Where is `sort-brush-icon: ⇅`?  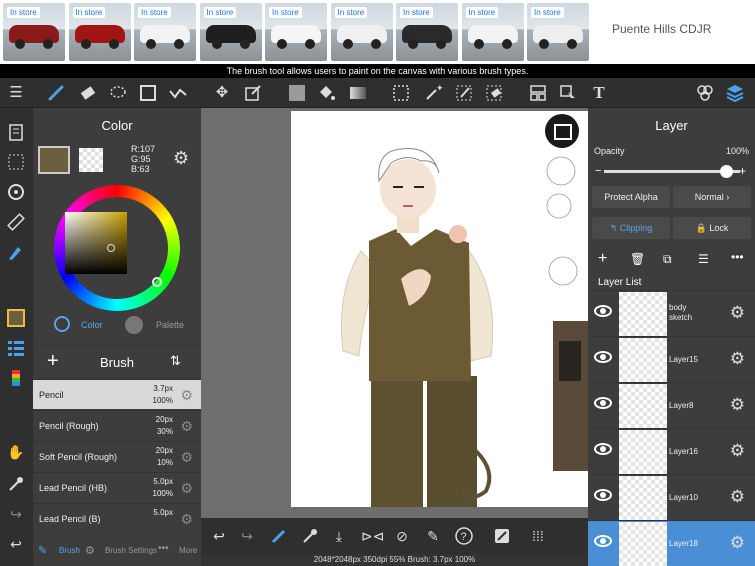 sort-brush-icon: ⇅ is located at coordinates (175, 361).